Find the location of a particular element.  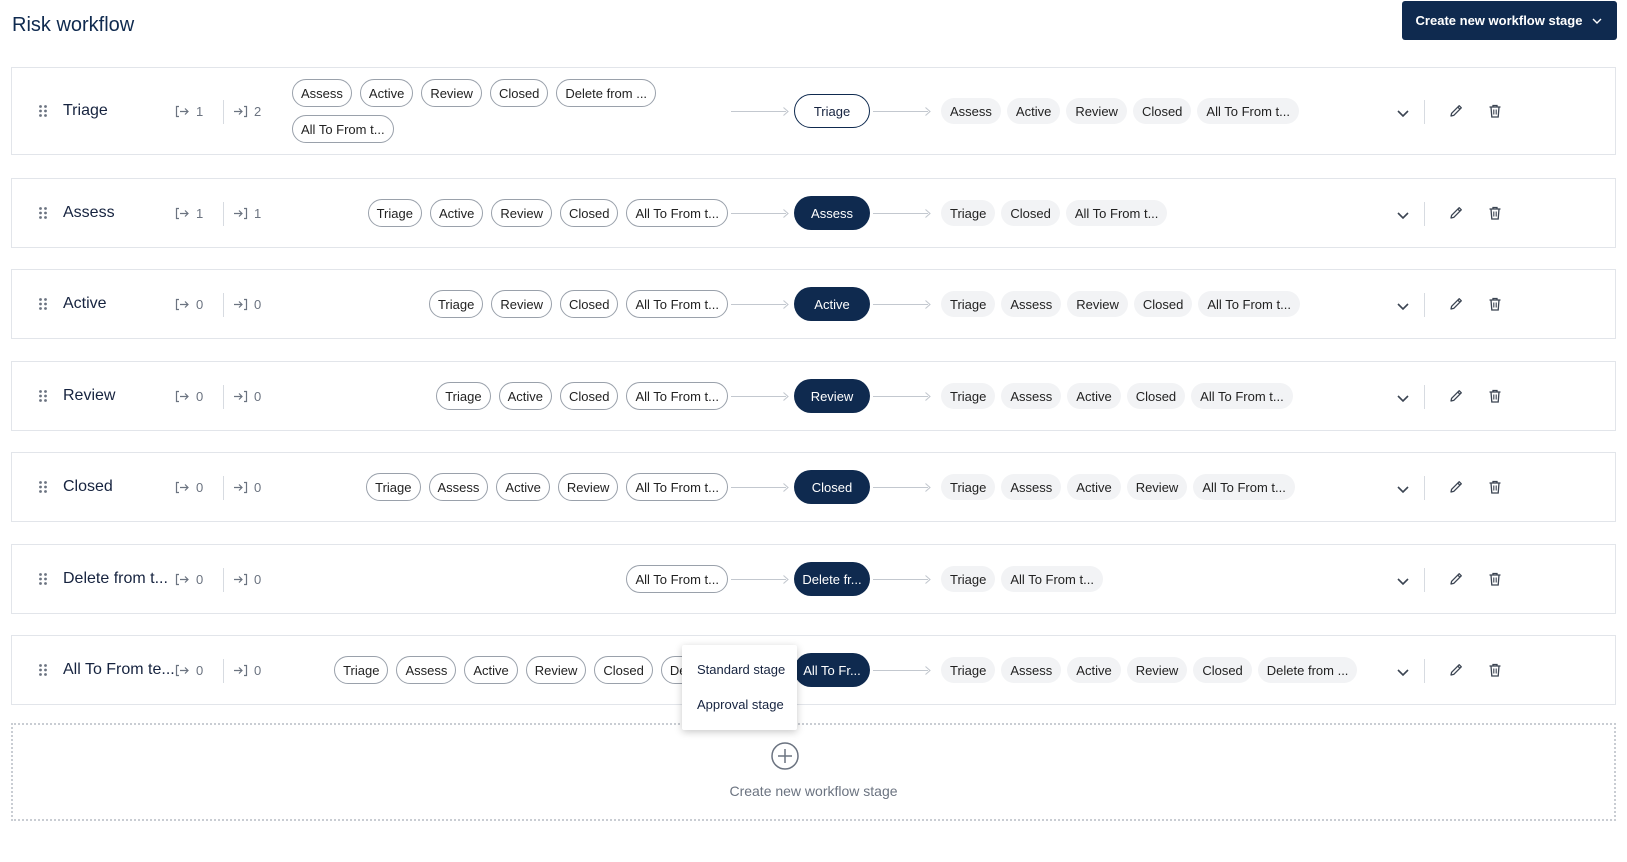

menu-item-approval-stage: Approval stage is located at coordinates (739, 707).